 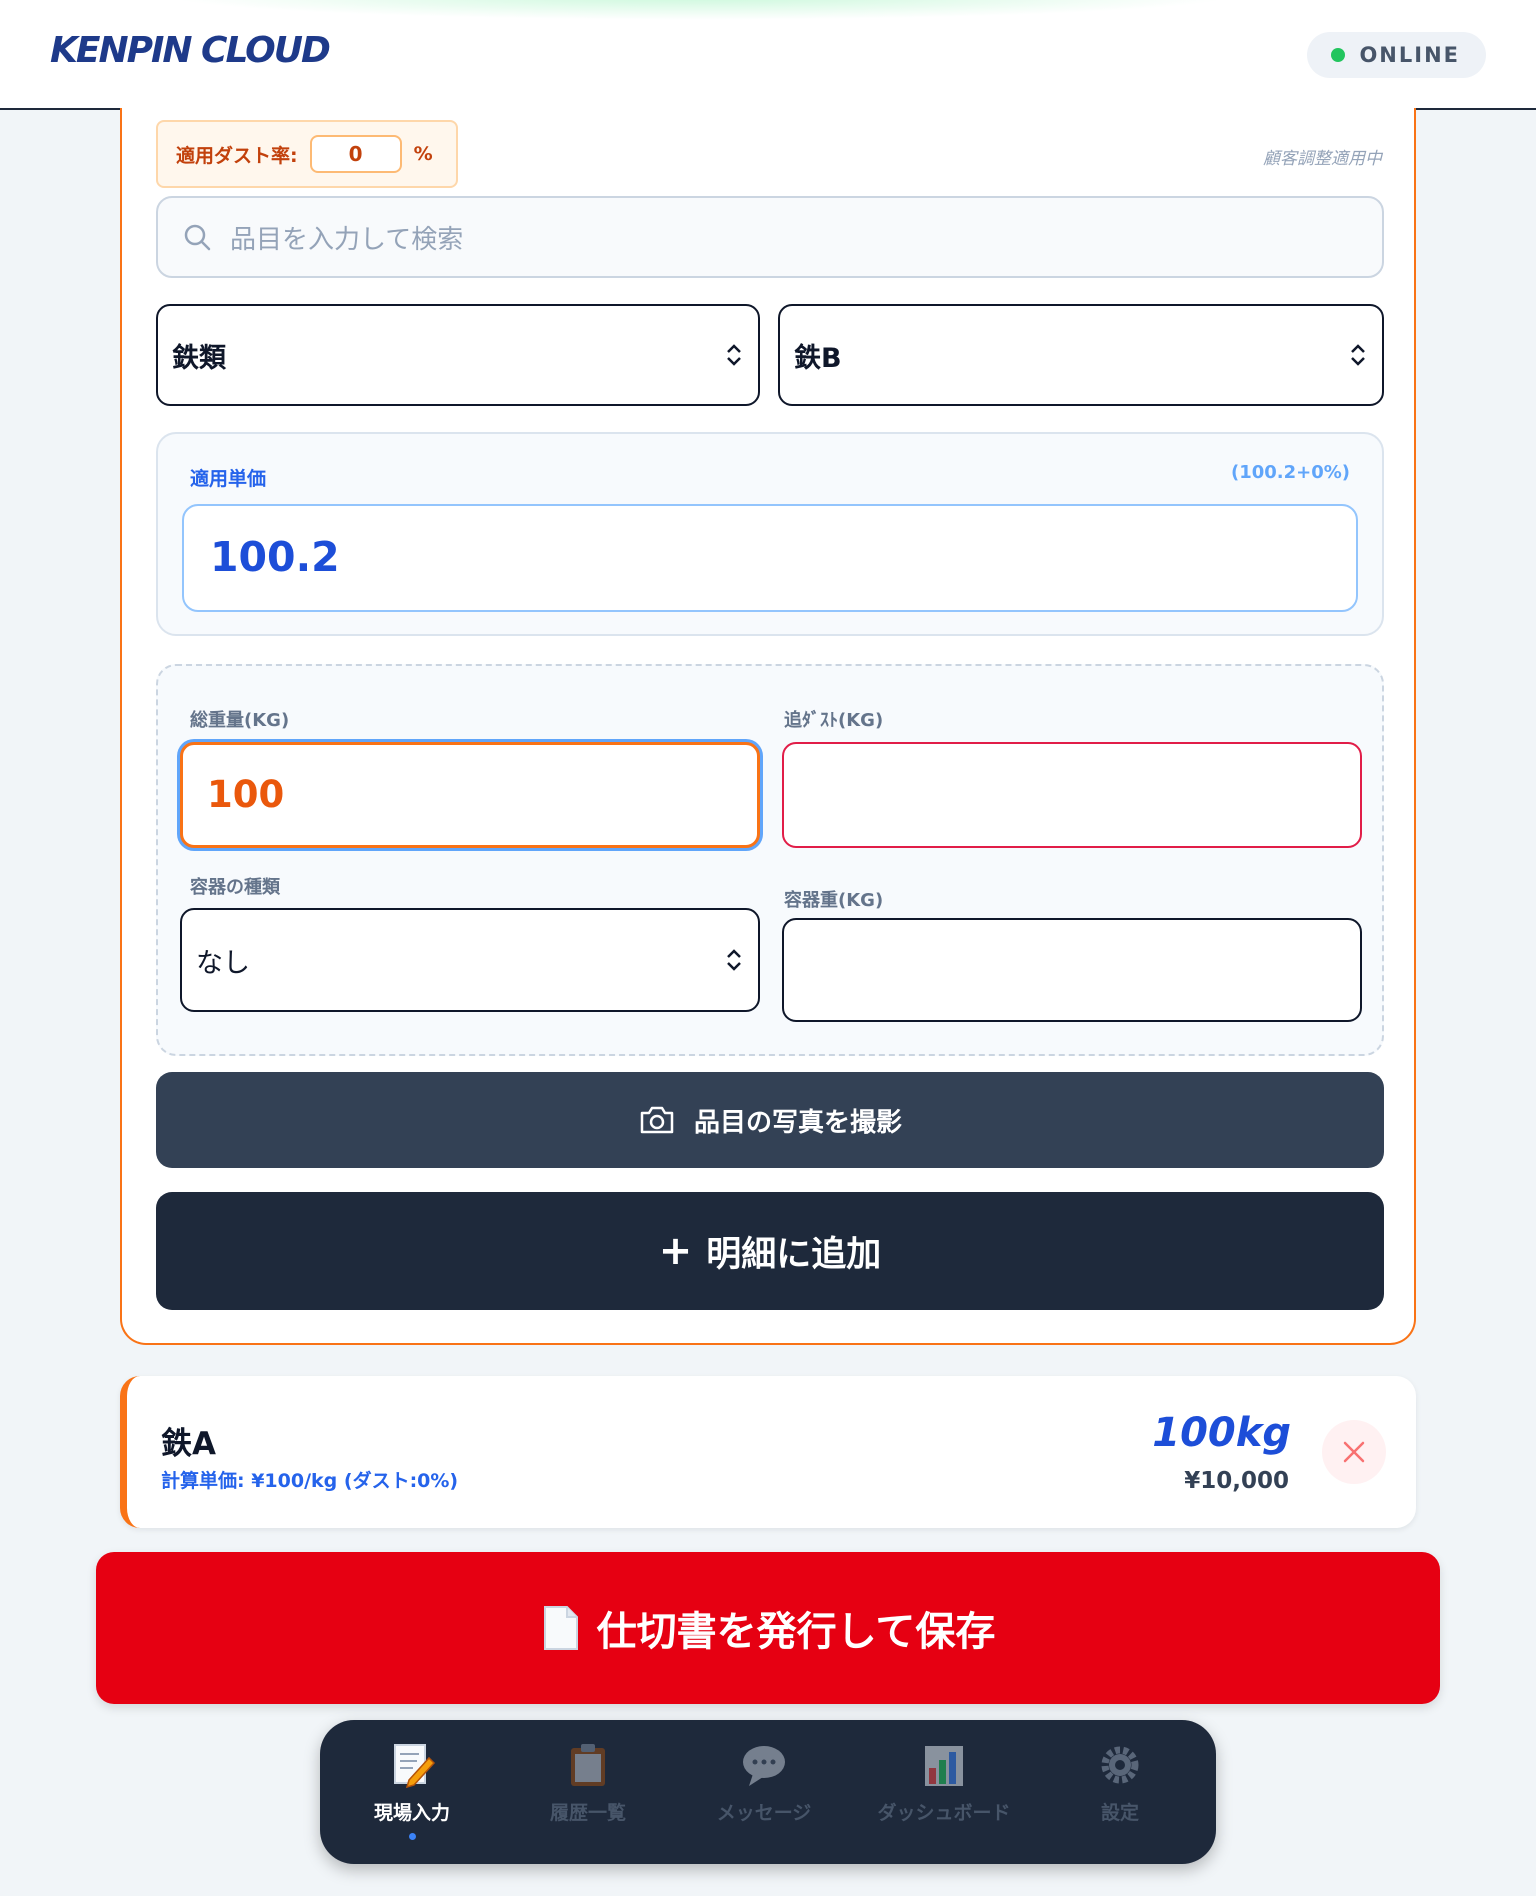 What do you see at coordinates (797, 1122) in the screenshot?
I see `take-photo-label: 品目の写真を撮影` at bounding box center [797, 1122].